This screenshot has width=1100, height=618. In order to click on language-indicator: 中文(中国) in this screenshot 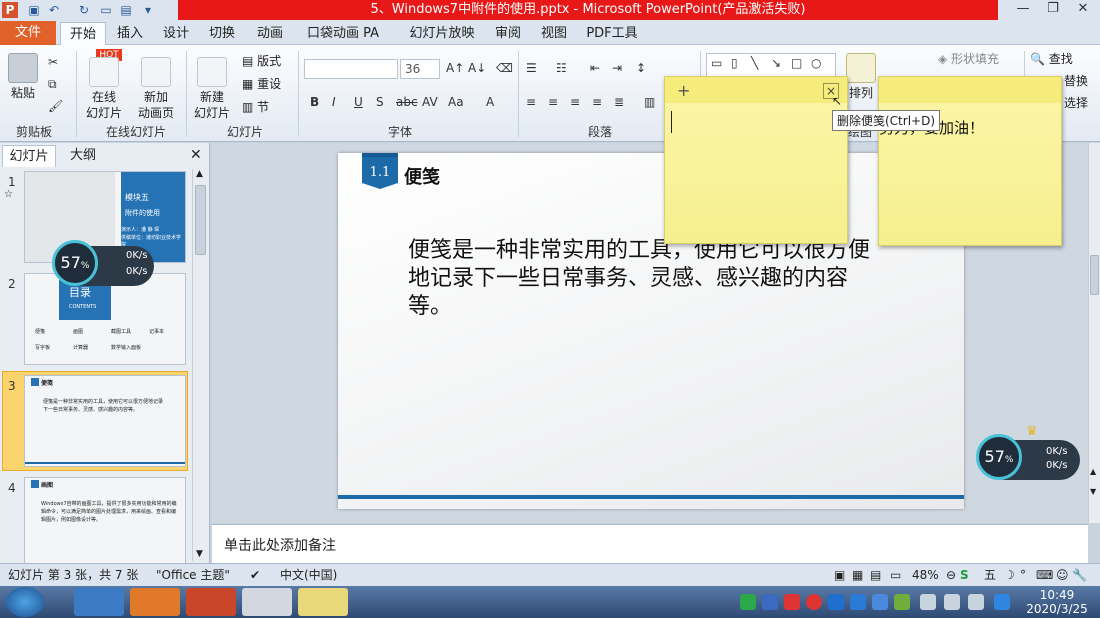, I will do `click(308, 575)`.